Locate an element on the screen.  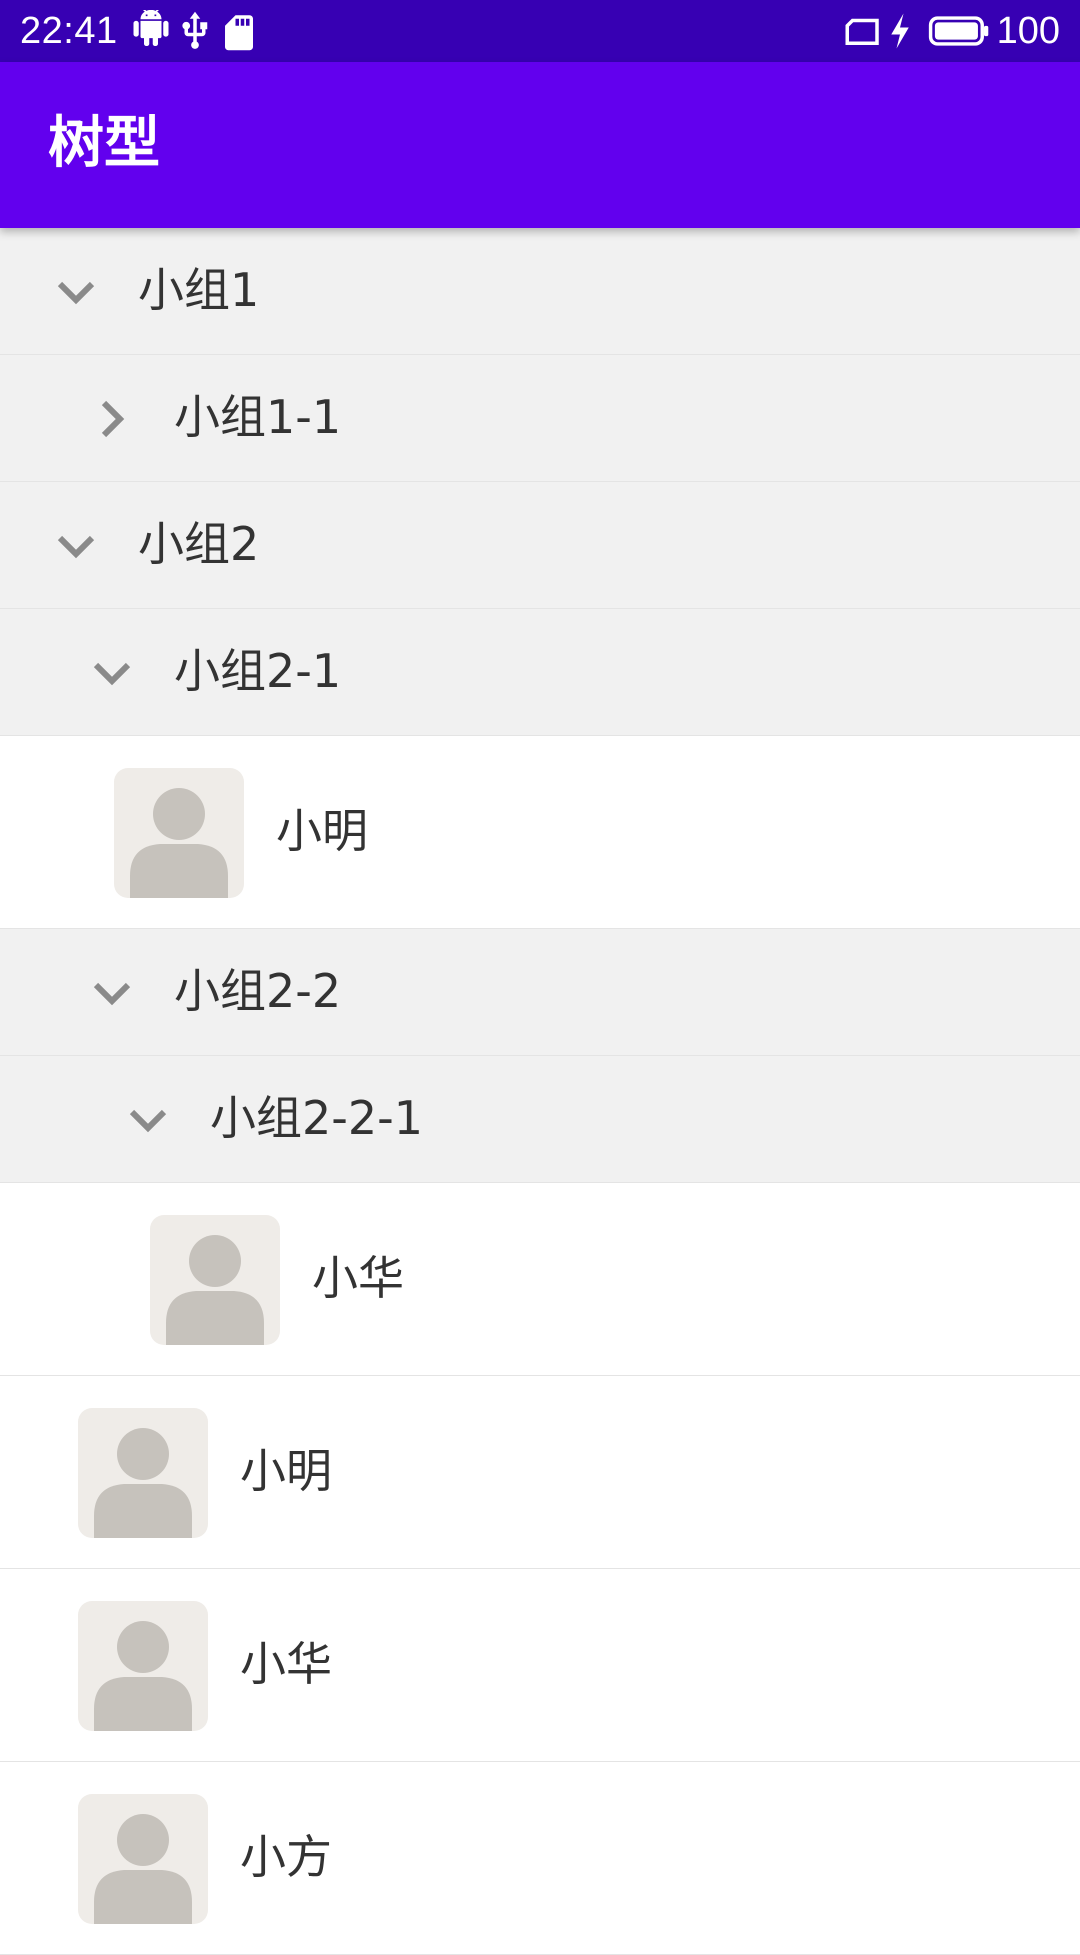
chevron-right-icon is located at coordinates (113, 419).